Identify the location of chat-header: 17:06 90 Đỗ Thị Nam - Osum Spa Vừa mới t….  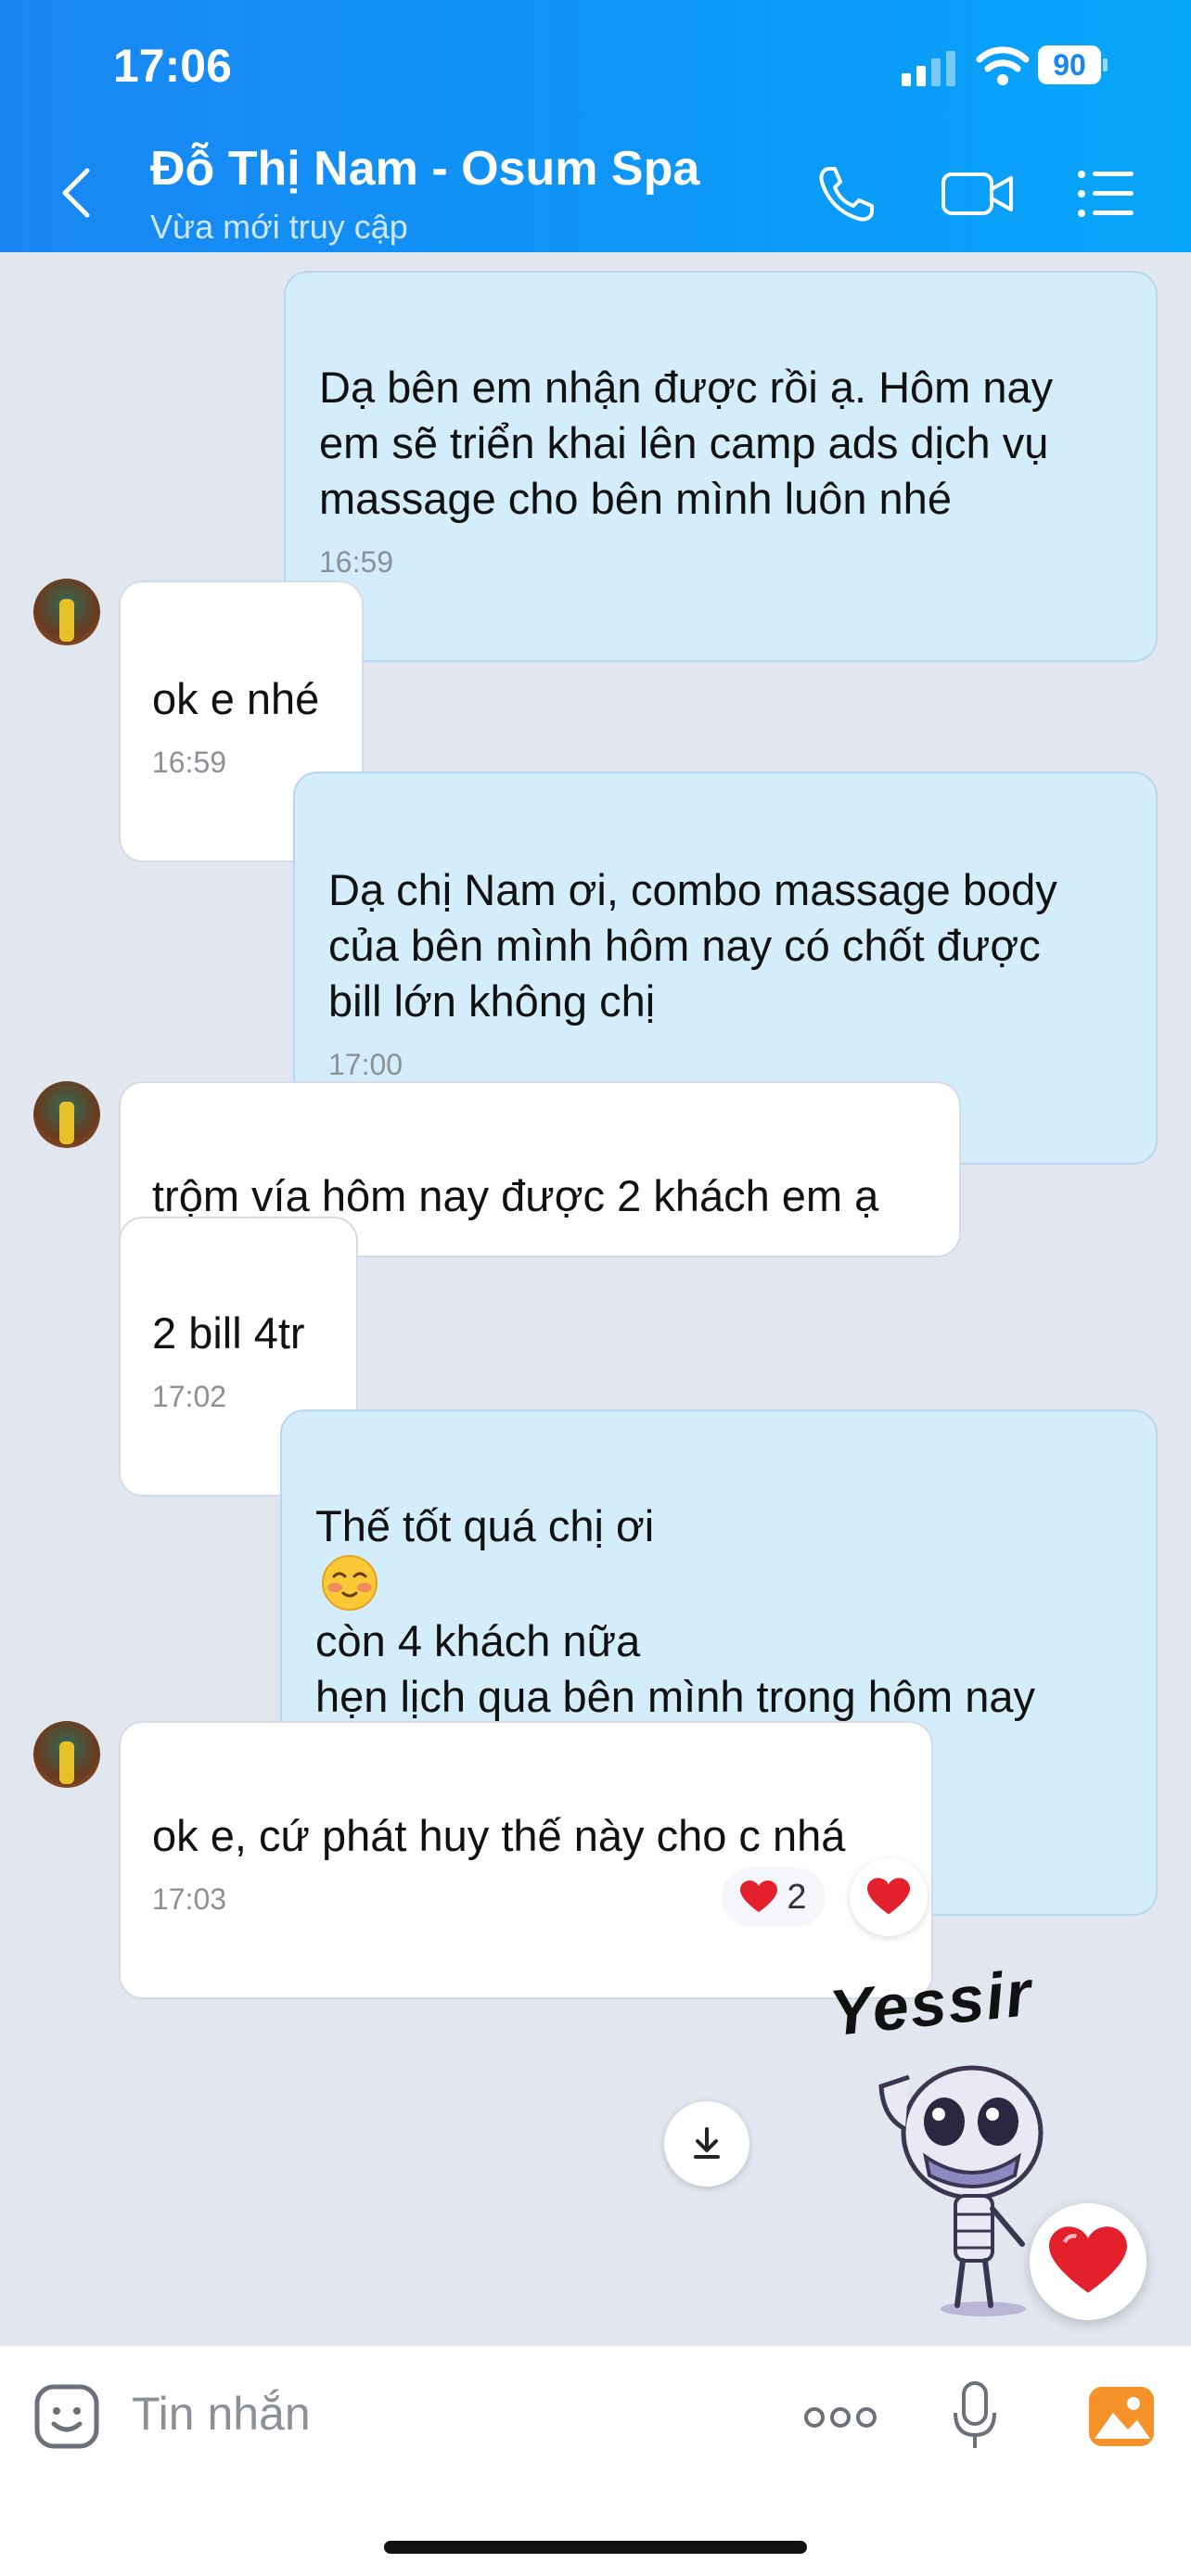
(595, 126).